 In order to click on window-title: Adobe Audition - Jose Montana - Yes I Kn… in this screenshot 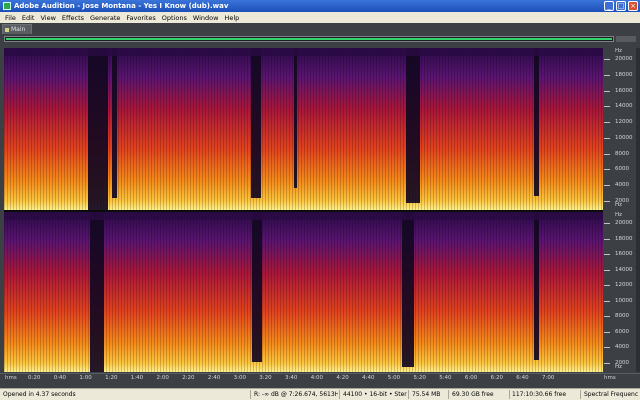, I will do `click(121, 6)`.